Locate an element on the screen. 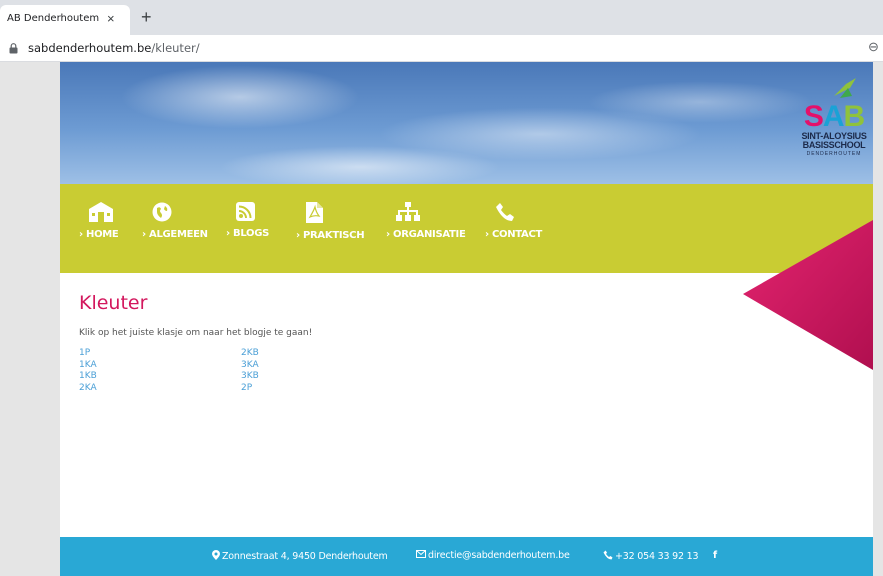 Image resolution: width=883 pixels, height=576 pixels. tab-close-icon: × is located at coordinates (111, 18).